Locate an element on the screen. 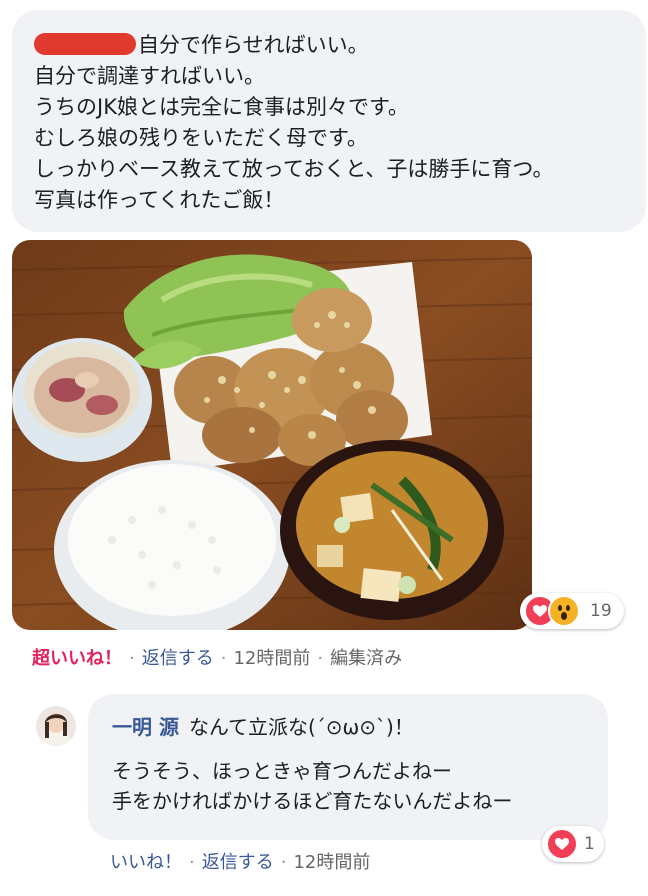 This screenshot has width=648, height=896. reply-action-row: いいね！ · 返信する · 12時間前 is located at coordinates (240, 861).